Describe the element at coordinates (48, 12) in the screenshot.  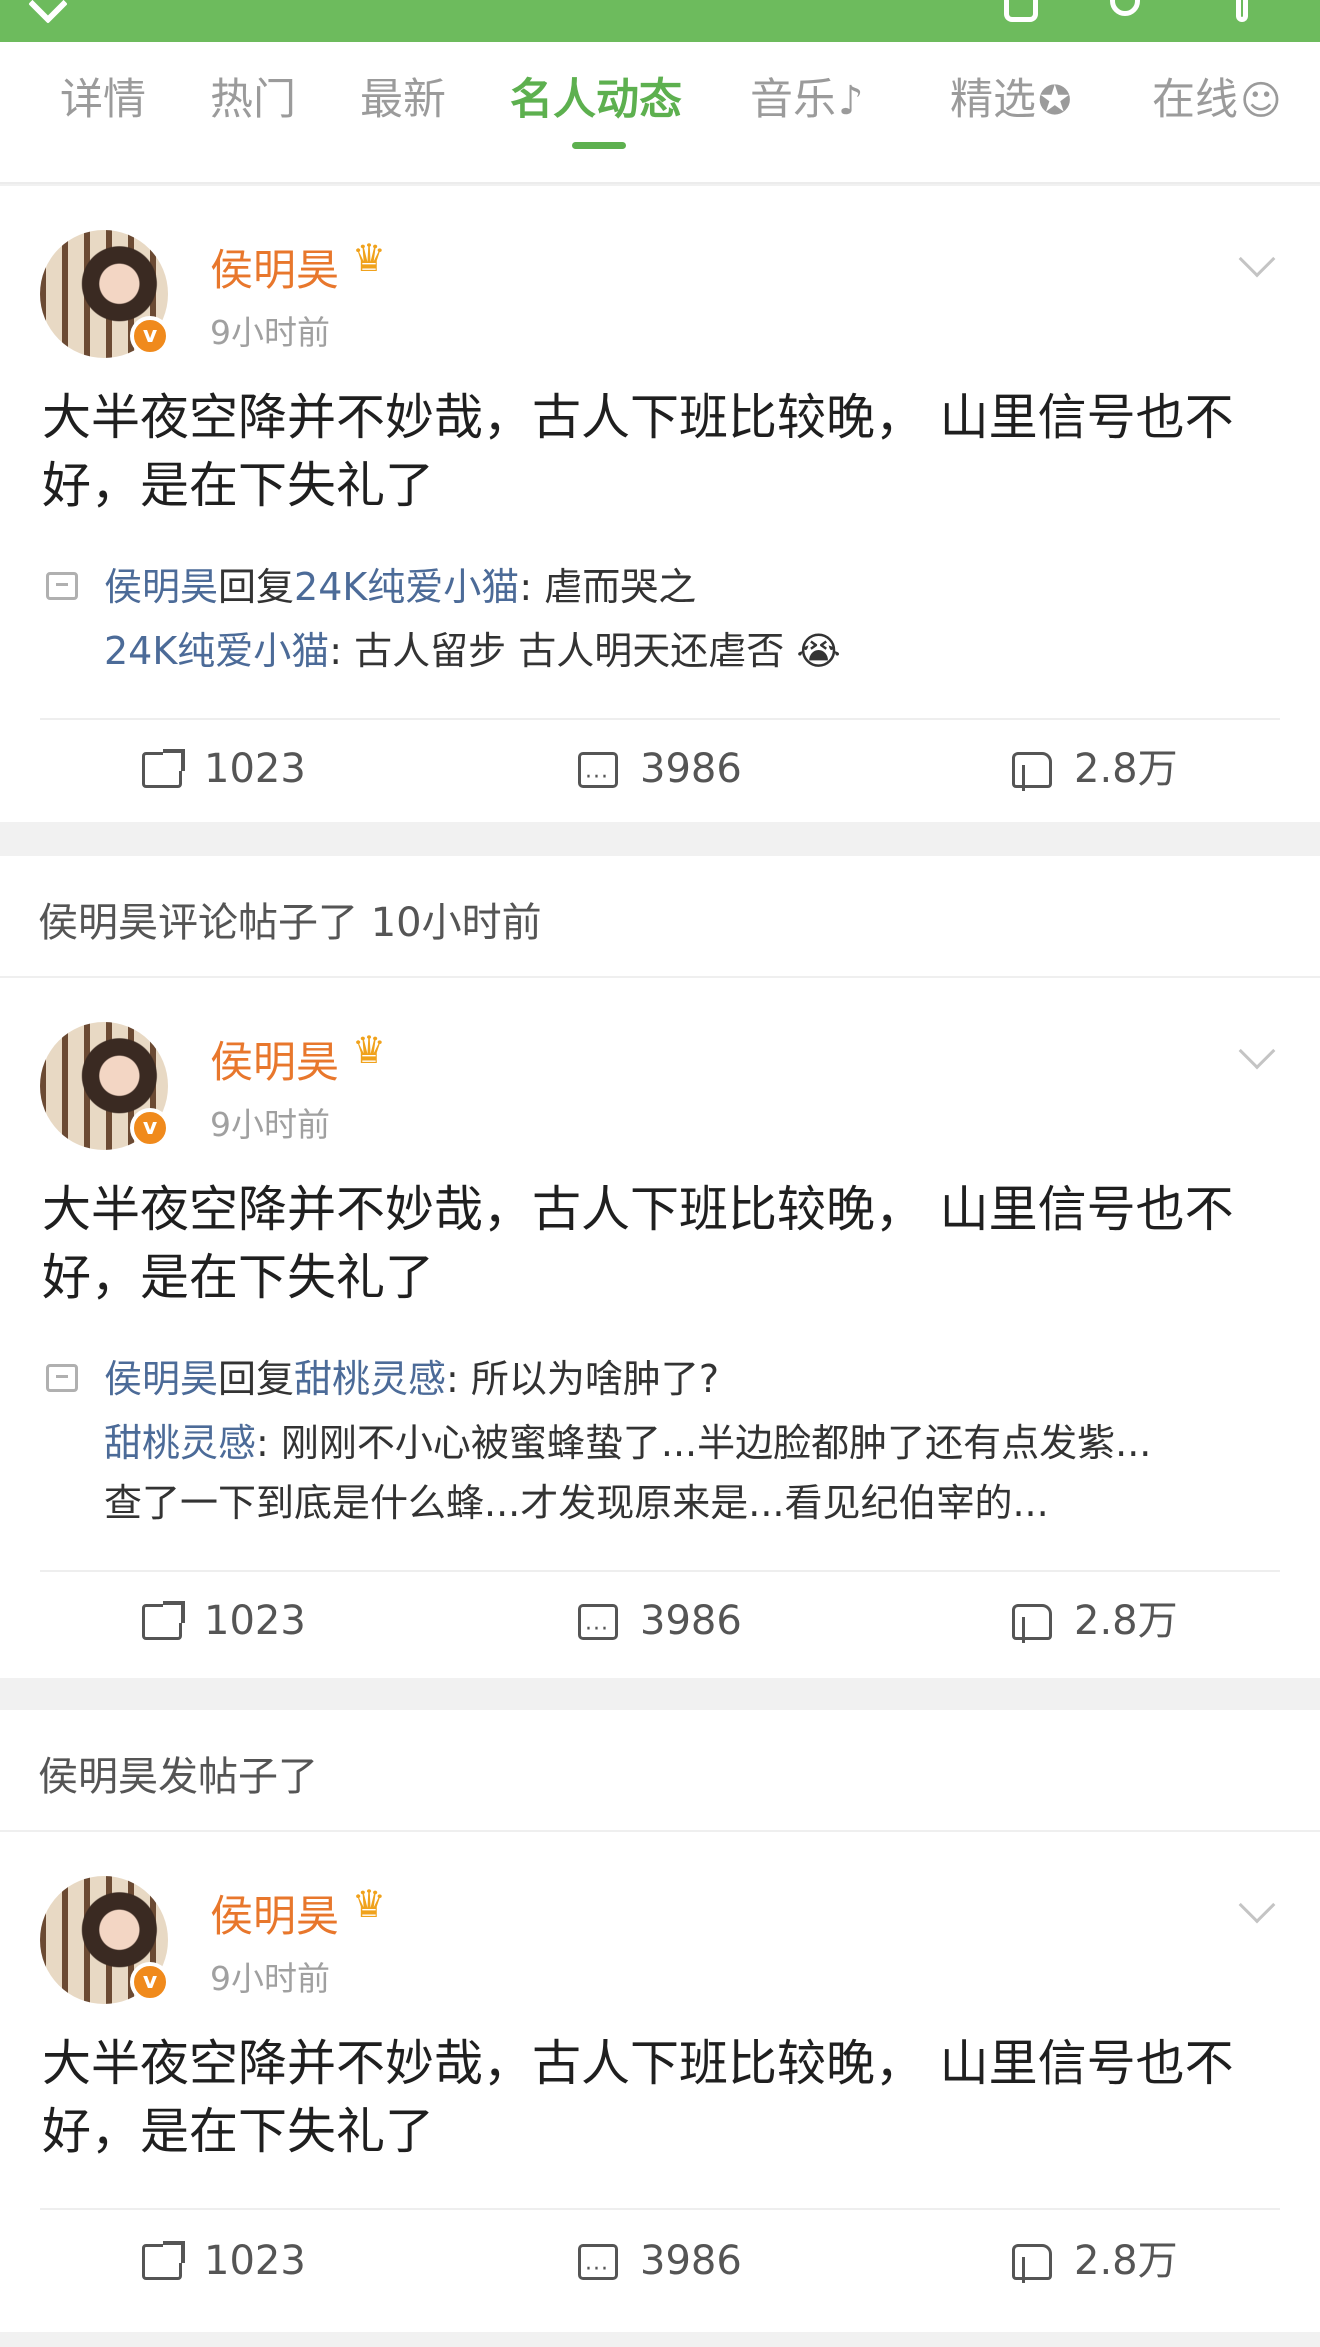
I see `back-icon` at that location.